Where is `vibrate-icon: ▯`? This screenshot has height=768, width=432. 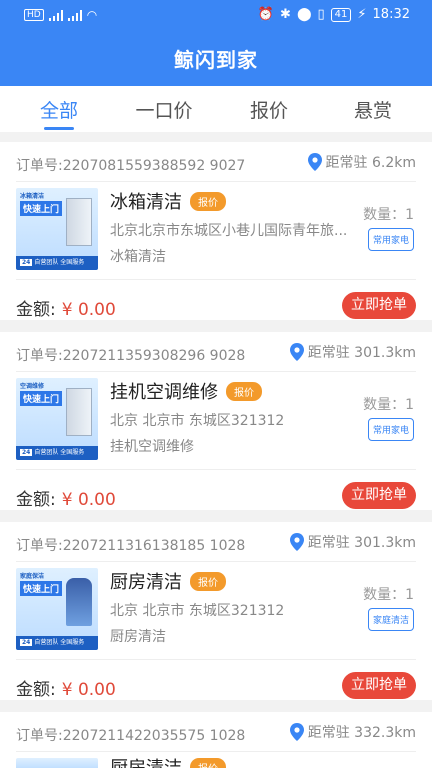
vibrate-icon: ▯ is located at coordinates (321, 14).